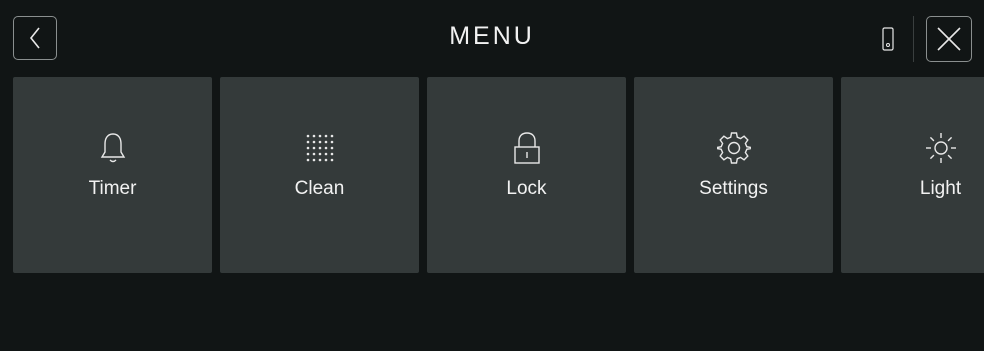  Describe the element at coordinates (112, 148) in the screenshot. I see `bell-icon` at that location.